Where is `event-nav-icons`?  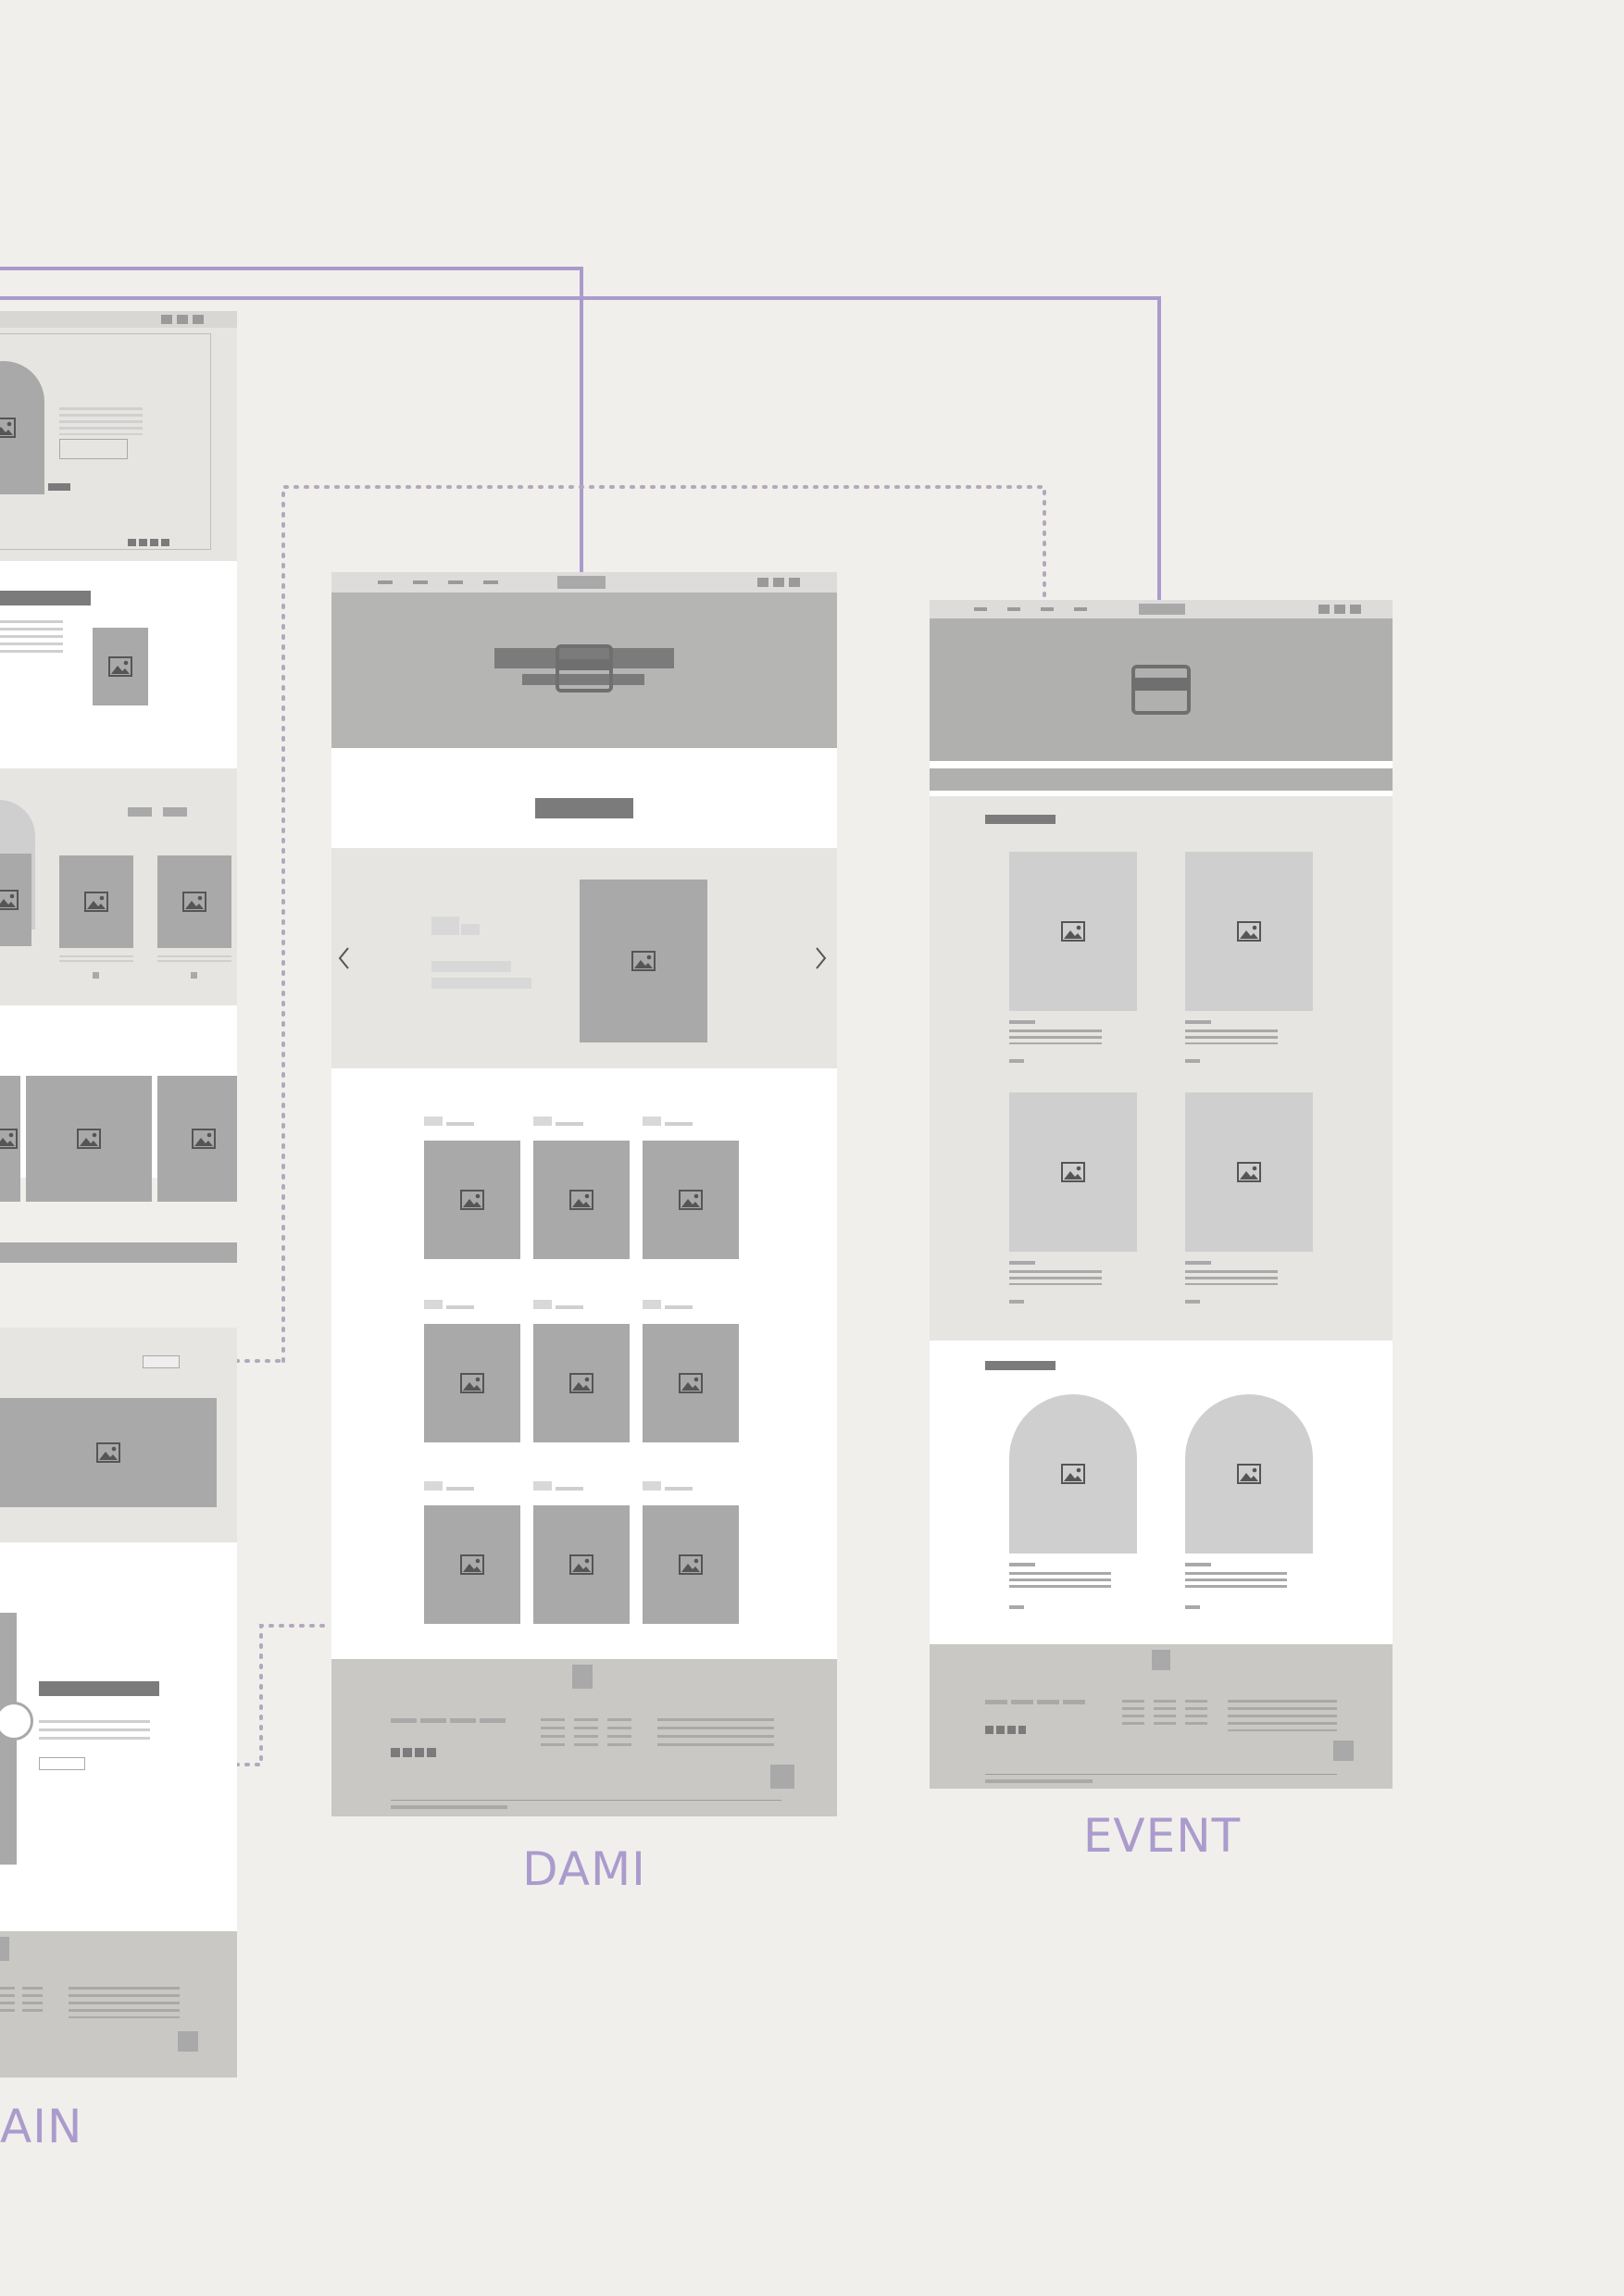 event-nav-icons is located at coordinates (1339, 609).